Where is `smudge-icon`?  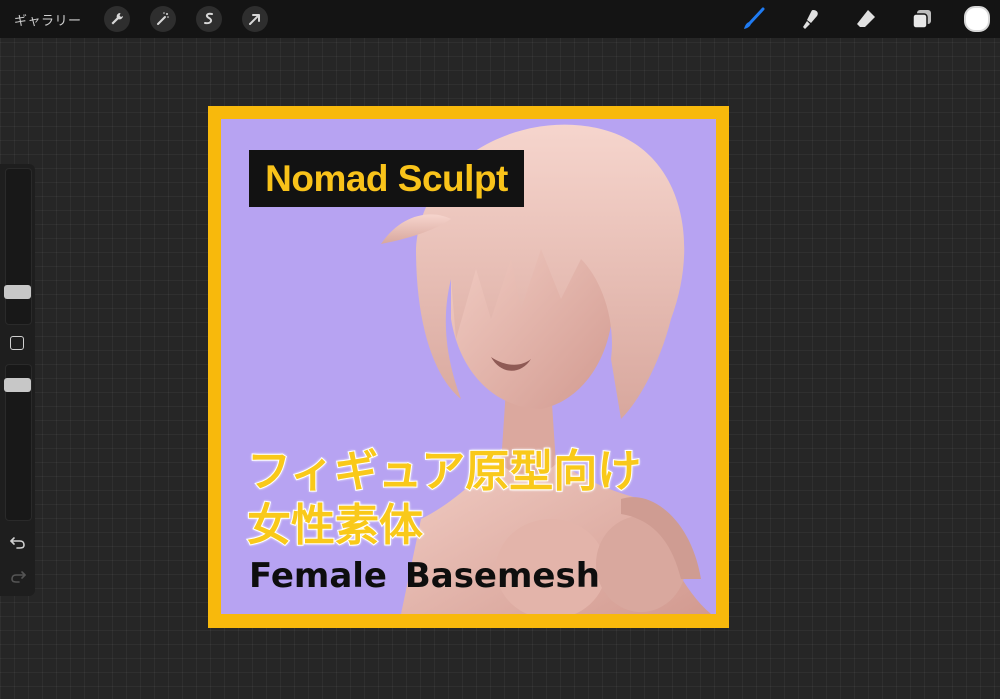 smudge-icon is located at coordinates (810, 19).